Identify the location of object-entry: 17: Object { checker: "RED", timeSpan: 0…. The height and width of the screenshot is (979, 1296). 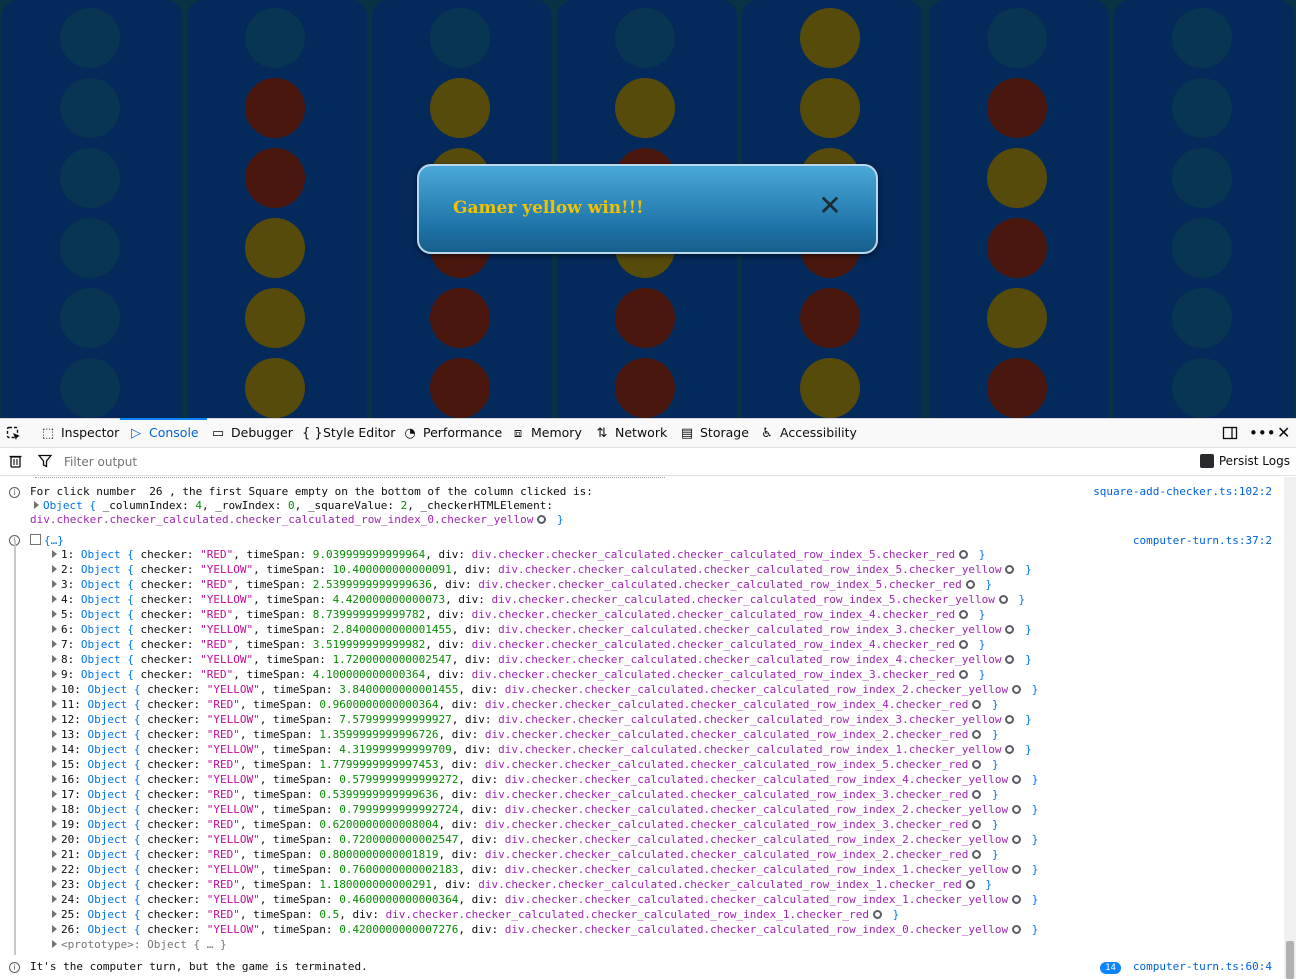
(525, 794).